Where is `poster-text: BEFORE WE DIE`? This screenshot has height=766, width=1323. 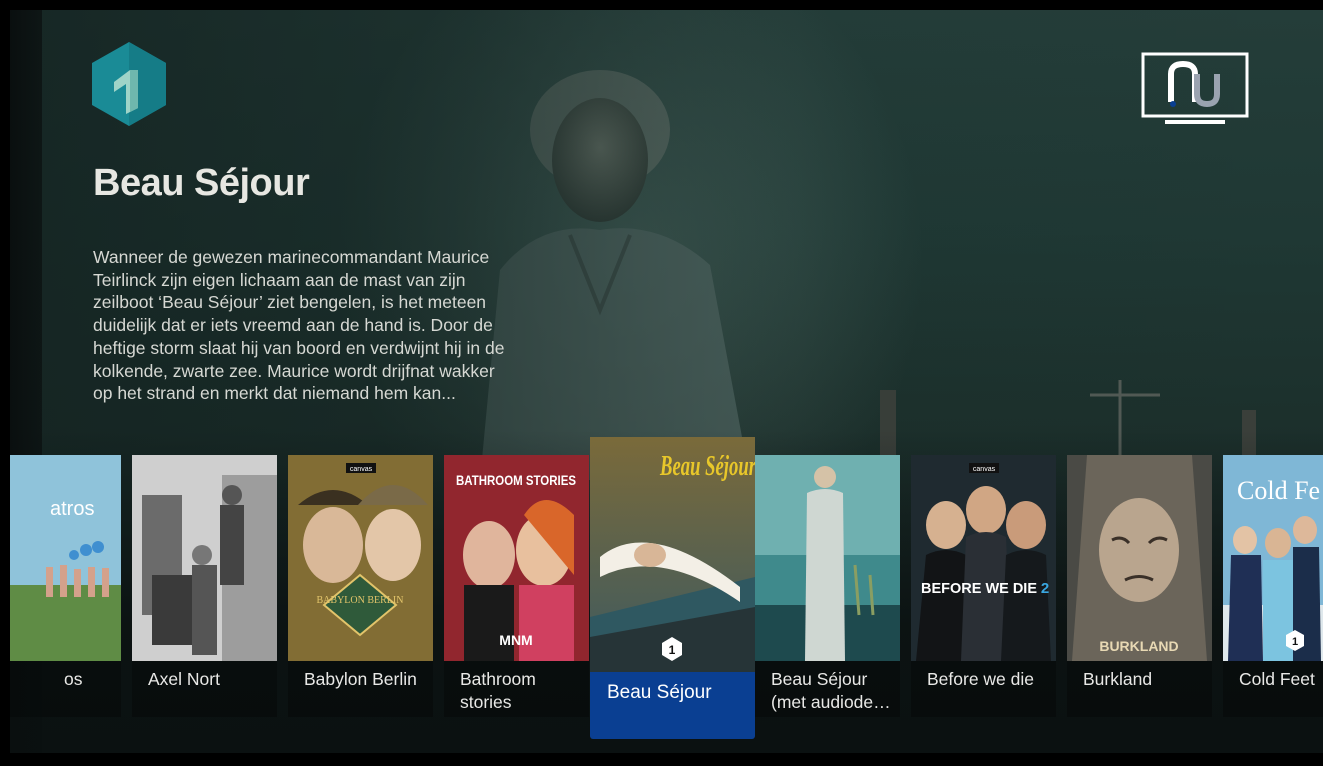
poster-text: BEFORE WE DIE is located at coordinates (979, 588).